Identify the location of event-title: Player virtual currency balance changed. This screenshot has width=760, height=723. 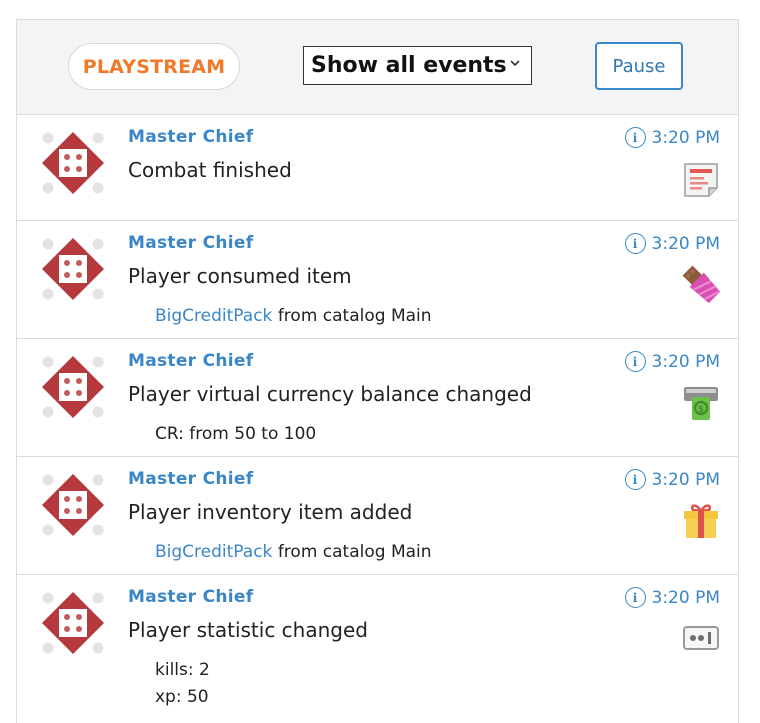
(330, 394).